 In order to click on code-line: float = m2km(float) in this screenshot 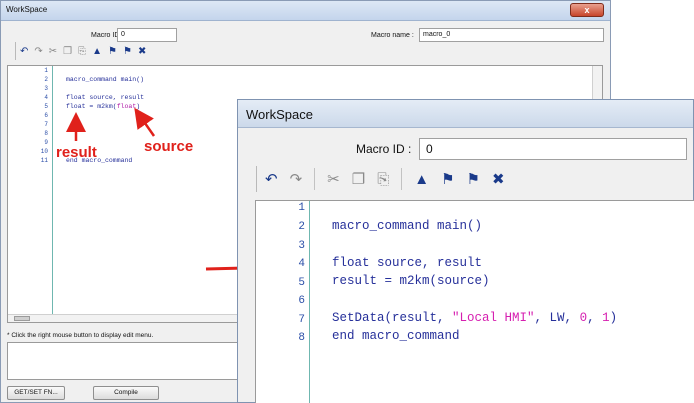, I will do `click(103, 106)`.